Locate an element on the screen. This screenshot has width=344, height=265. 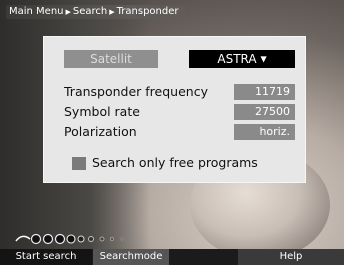
breadcrumb-item-transponder: Transponder is located at coordinates (147, 11).